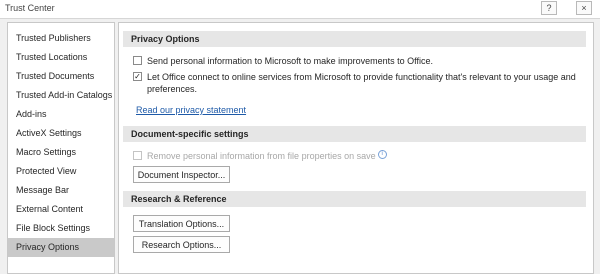 The height and width of the screenshot is (274, 600). Describe the element at coordinates (300, 9) in the screenshot. I see `title-bar: Trust Center ? ×` at that location.